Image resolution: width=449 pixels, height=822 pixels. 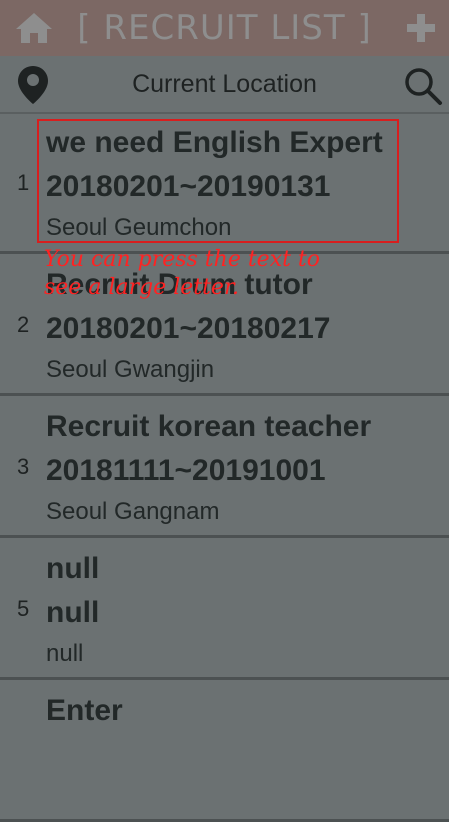 What do you see at coordinates (423, 86) in the screenshot?
I see `search-icon` at bounding box center [423, 86].